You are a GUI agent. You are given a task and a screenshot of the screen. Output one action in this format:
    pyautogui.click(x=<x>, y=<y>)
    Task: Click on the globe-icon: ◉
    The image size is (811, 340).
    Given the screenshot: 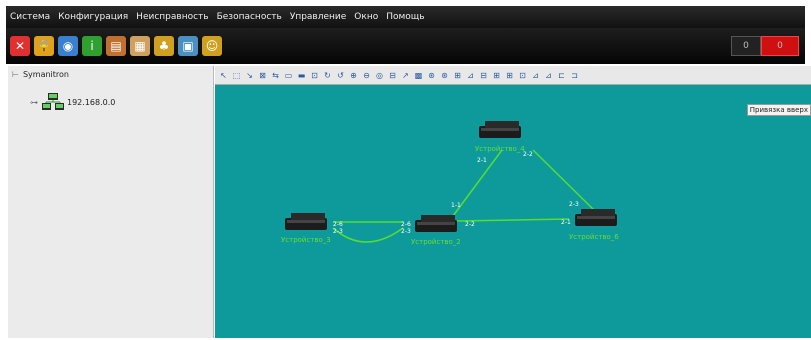 What is the action you would take?
    pyautogui.click(x=68, y=46)
    